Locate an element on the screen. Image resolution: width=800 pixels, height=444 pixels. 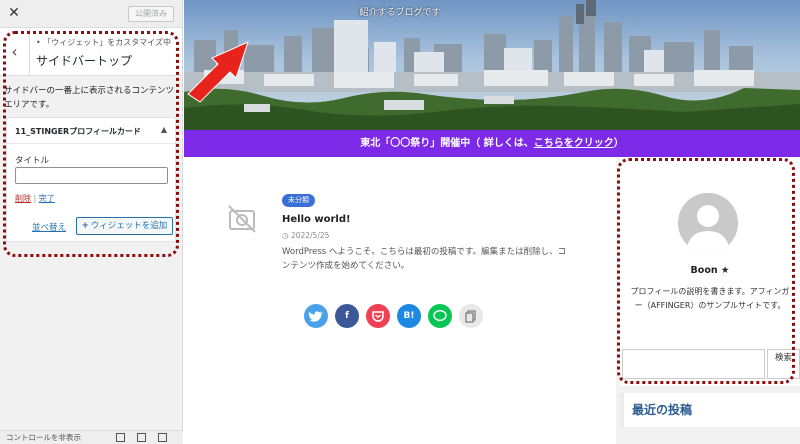
hatena-icon: B! is located at coordinates (409, 316).